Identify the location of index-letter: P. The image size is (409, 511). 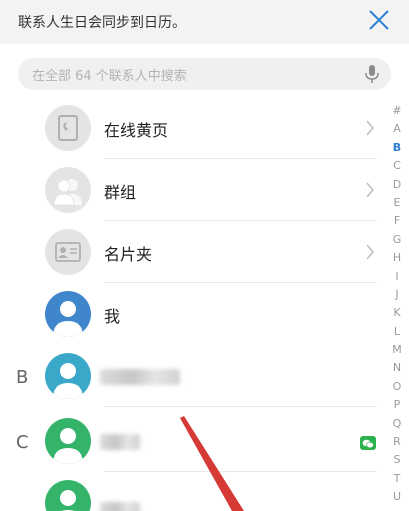
(397, 405).